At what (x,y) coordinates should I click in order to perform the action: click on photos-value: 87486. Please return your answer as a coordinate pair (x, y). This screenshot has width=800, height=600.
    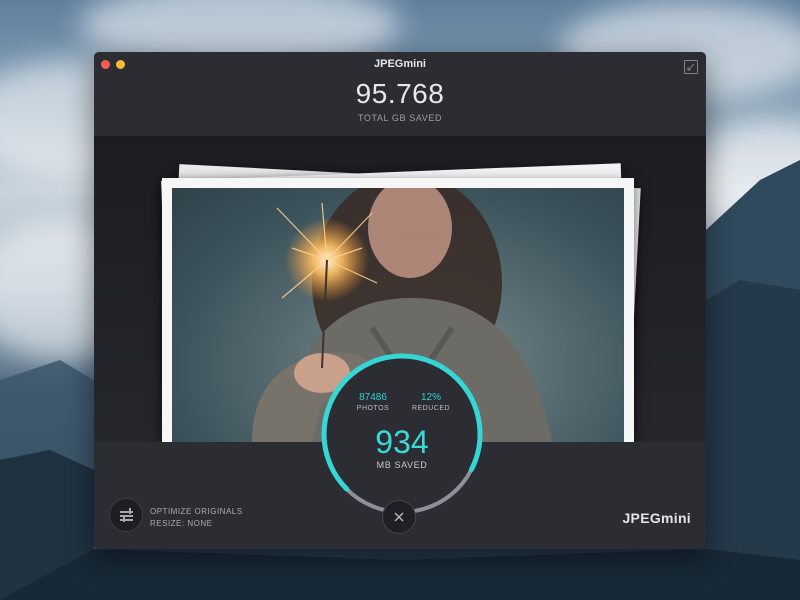
    Looking at the image, I should click on (373, 397).